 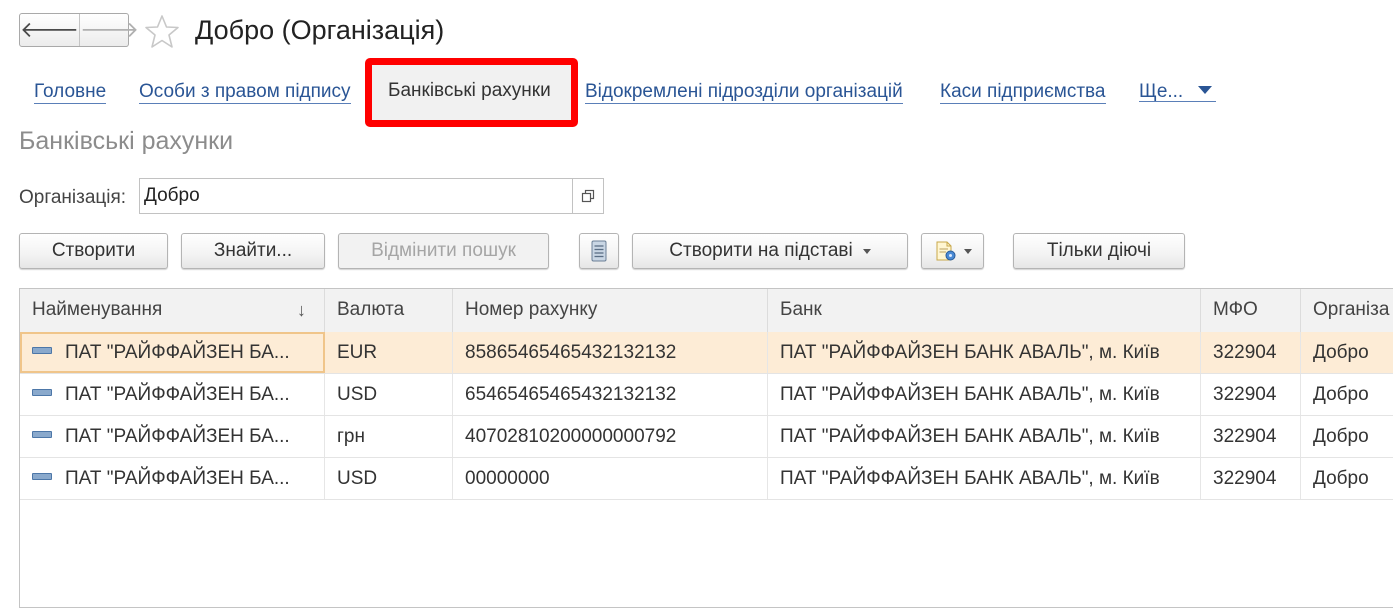 What do you see at coordinates (984, 310) in the screenshot?
I see `column-header-bank: Банк` at bounding box center [984, 310].